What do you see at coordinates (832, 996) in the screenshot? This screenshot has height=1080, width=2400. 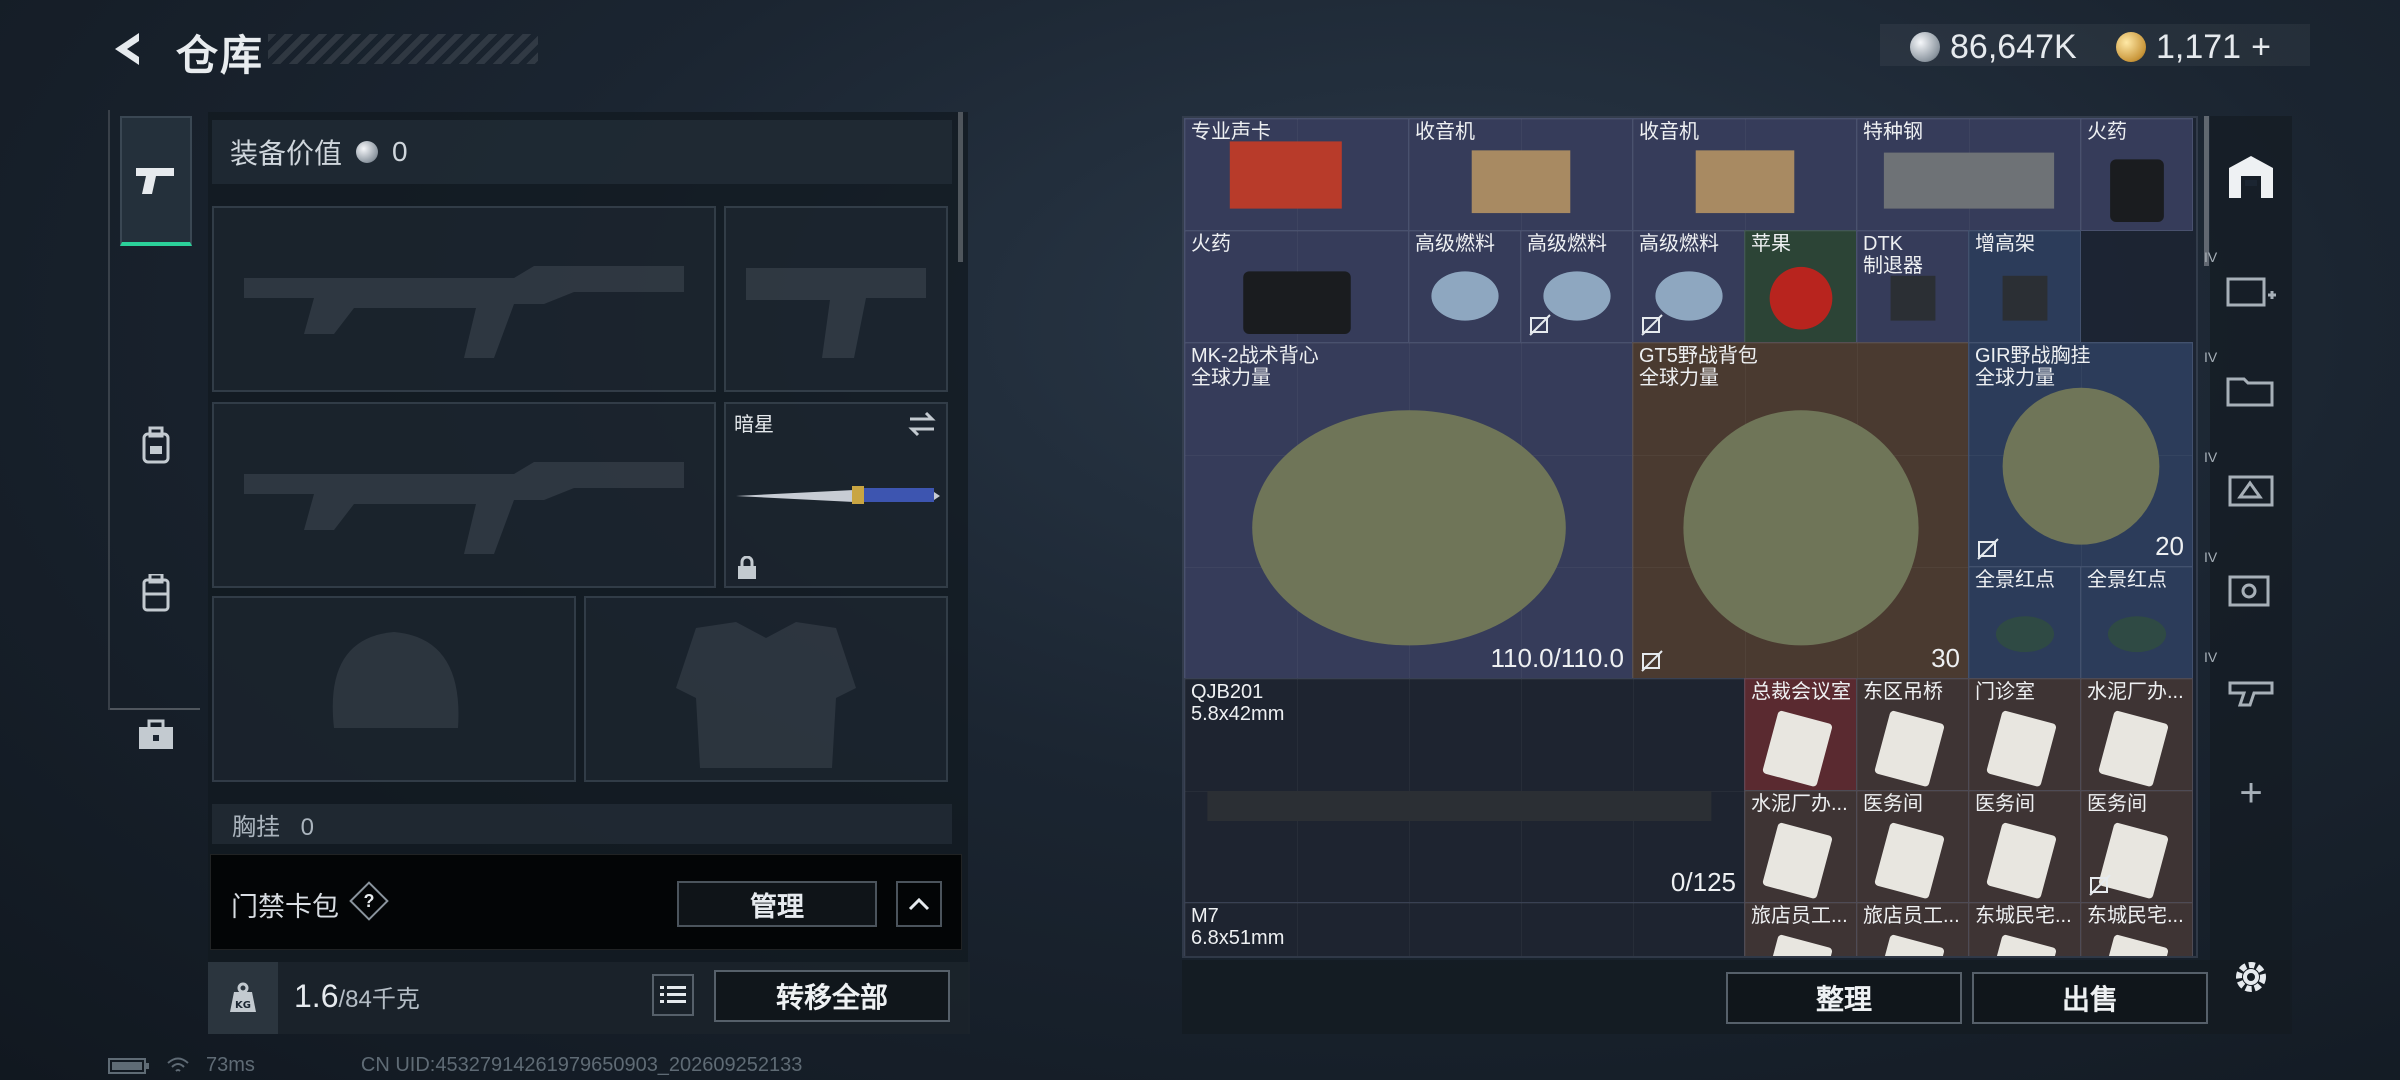 I see `transfer-all-button: 转移全部` at bounding box center [832, 996].